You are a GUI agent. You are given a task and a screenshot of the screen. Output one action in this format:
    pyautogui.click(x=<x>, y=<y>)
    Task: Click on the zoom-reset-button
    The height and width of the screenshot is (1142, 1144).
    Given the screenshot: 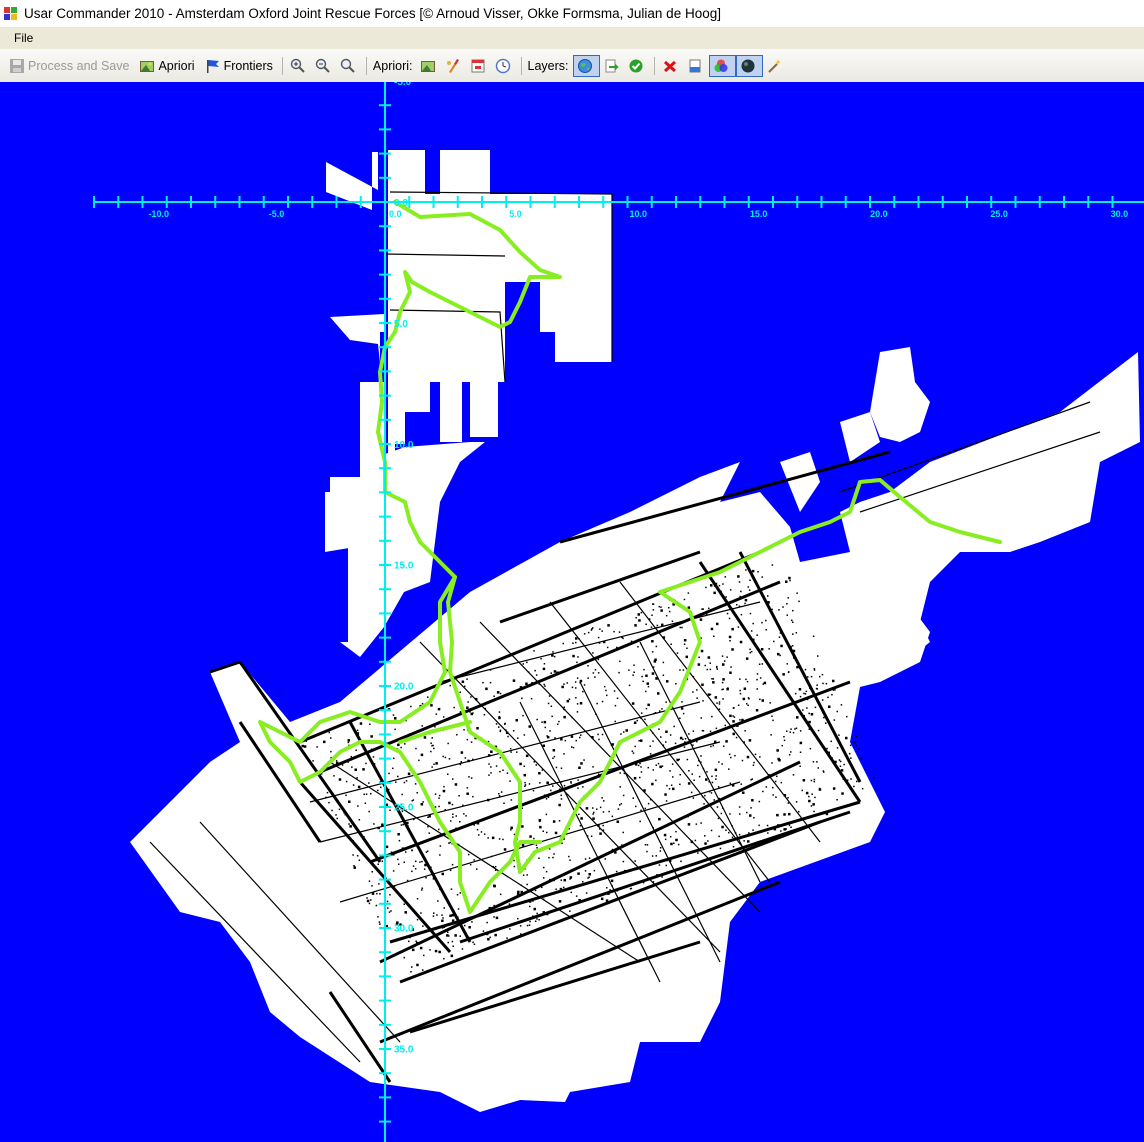 What is the action you would take?
    pyautogui.click(x=349, y=66)
    